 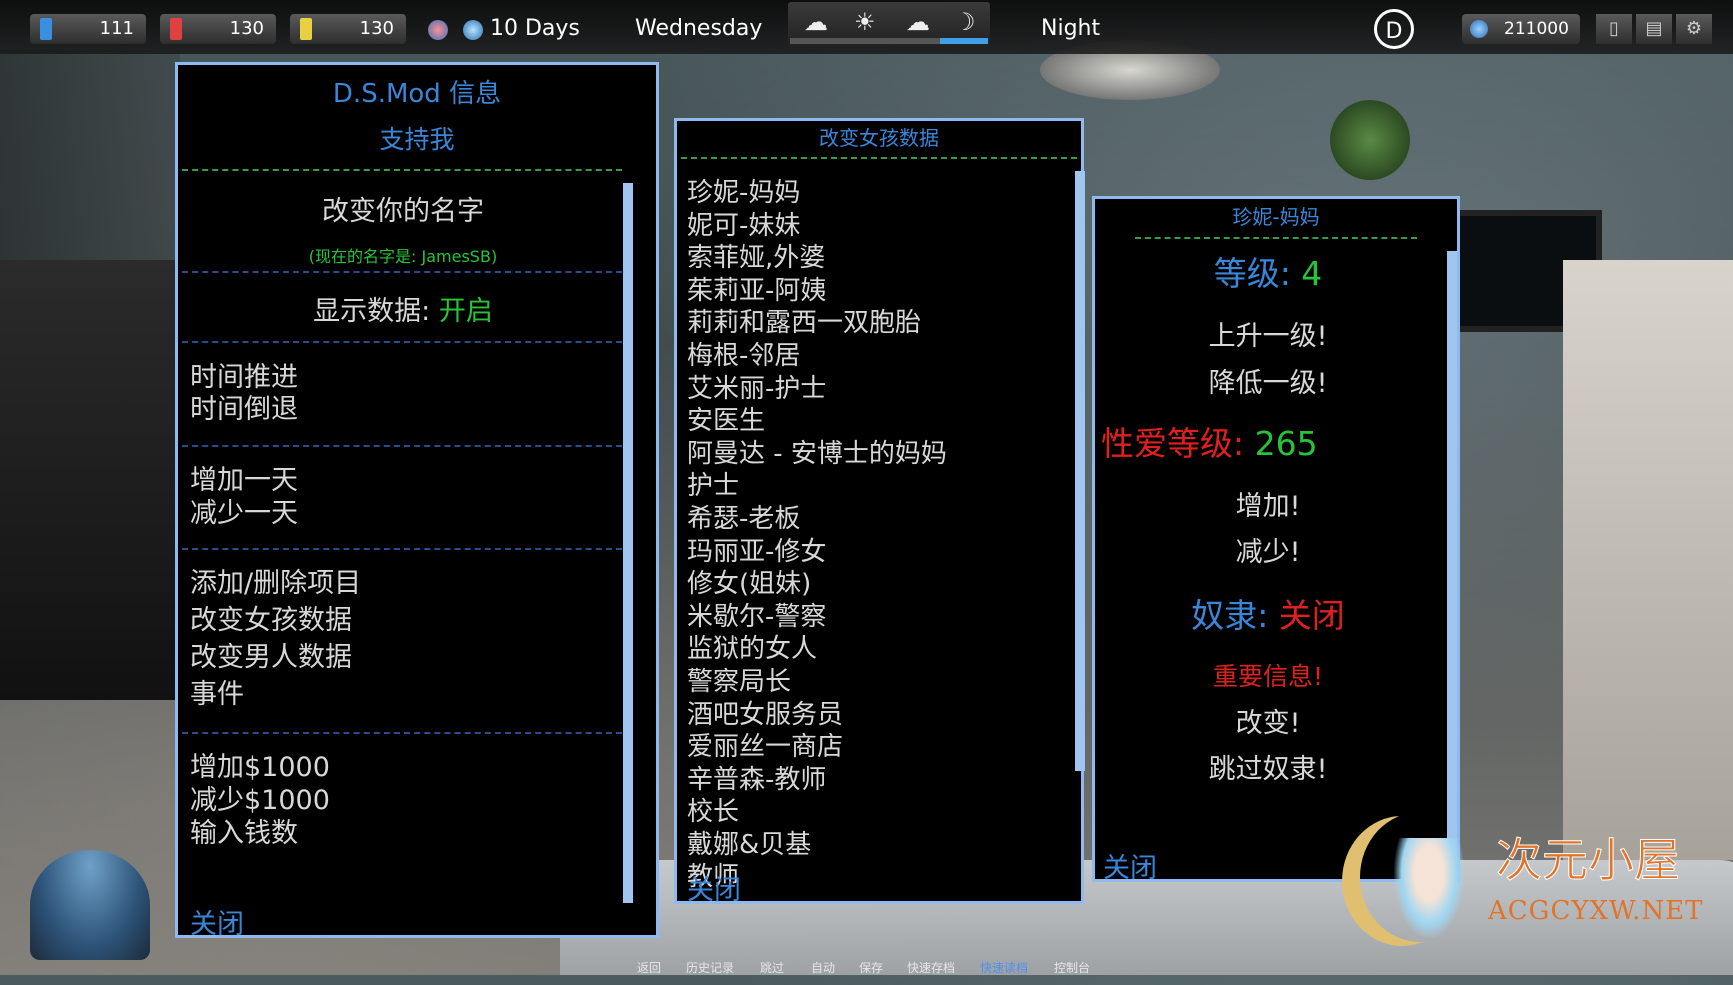 What do you see at coordinates (877, 877) in the screenshot?
I see `girl-list-item: 教师` at bounding box center [877, 877].